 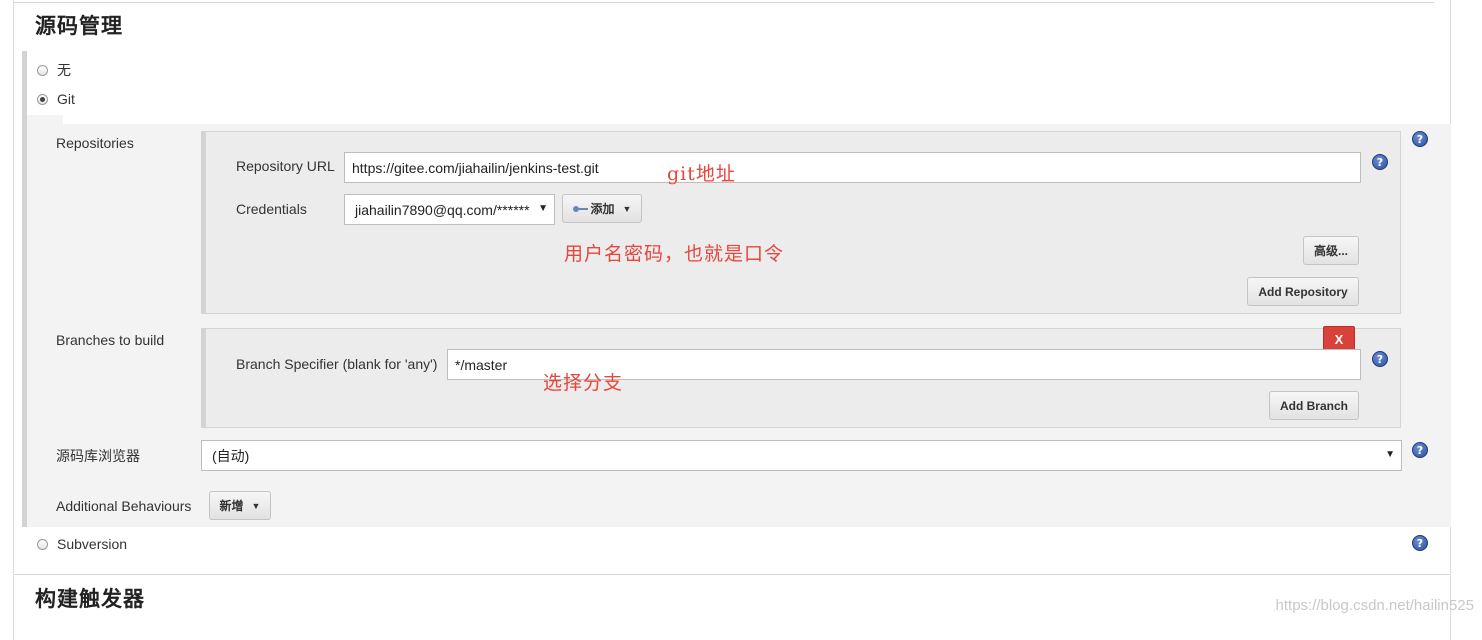 I want to click on branch-specifier-label: Branch Specifier (blank for 'any'), so click(x=337, y=364).